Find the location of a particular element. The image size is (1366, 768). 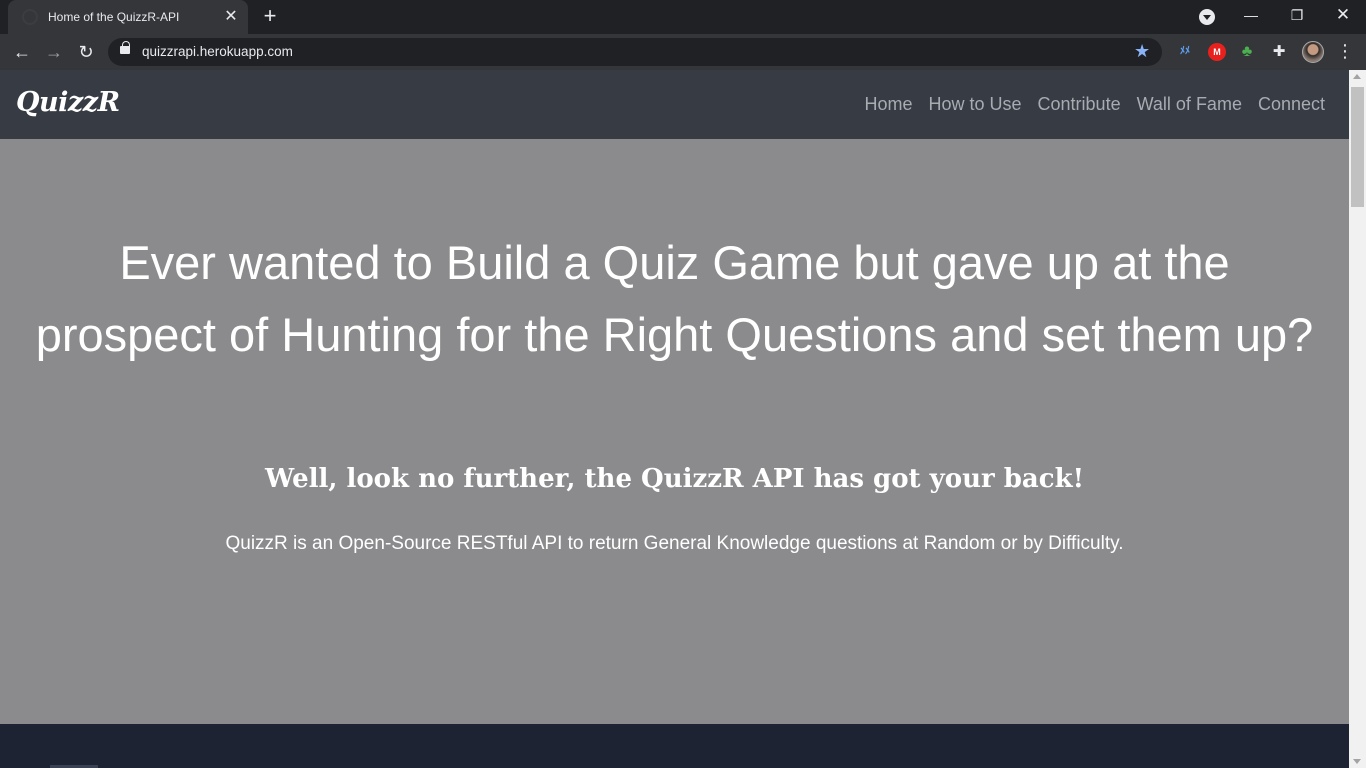

scroll-thumb is located at coordinates (1357, 147).